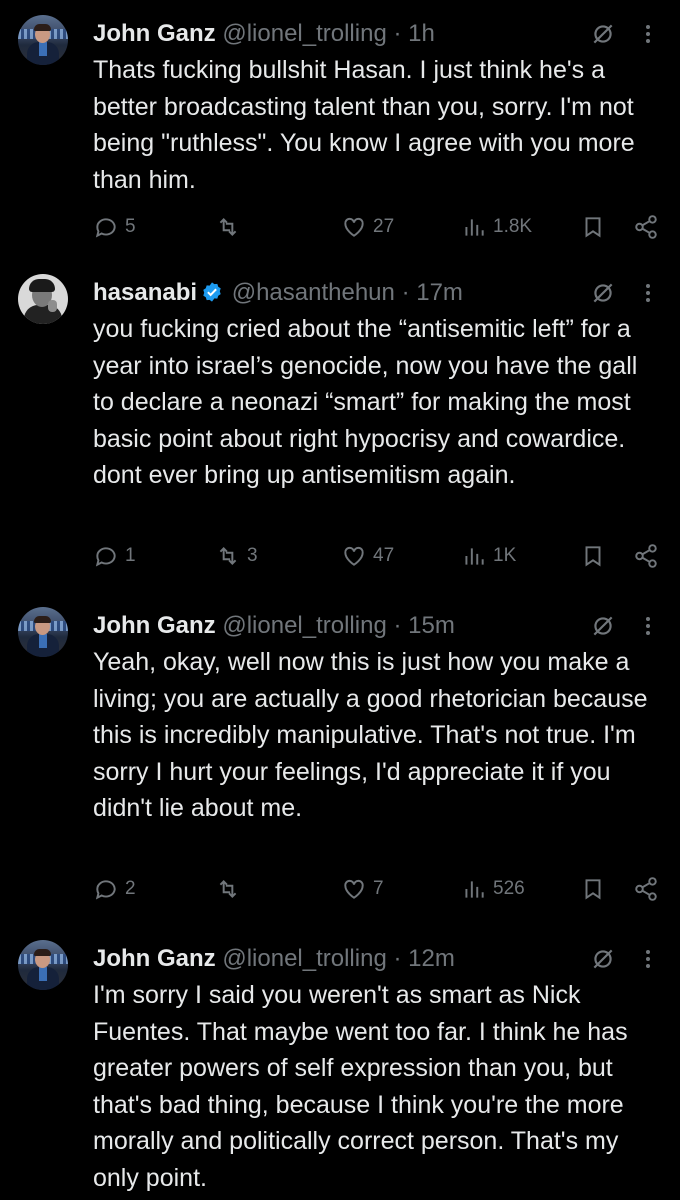 The image size is (680, 1200). I want to click on hasanabi-avatar, so click(43, 299).